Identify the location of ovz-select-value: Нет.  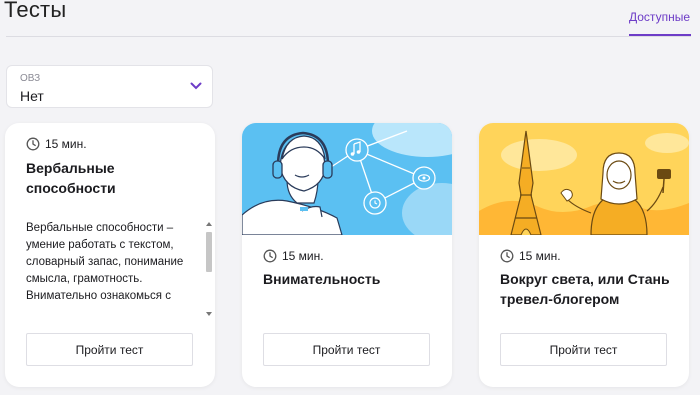
(32, 96).